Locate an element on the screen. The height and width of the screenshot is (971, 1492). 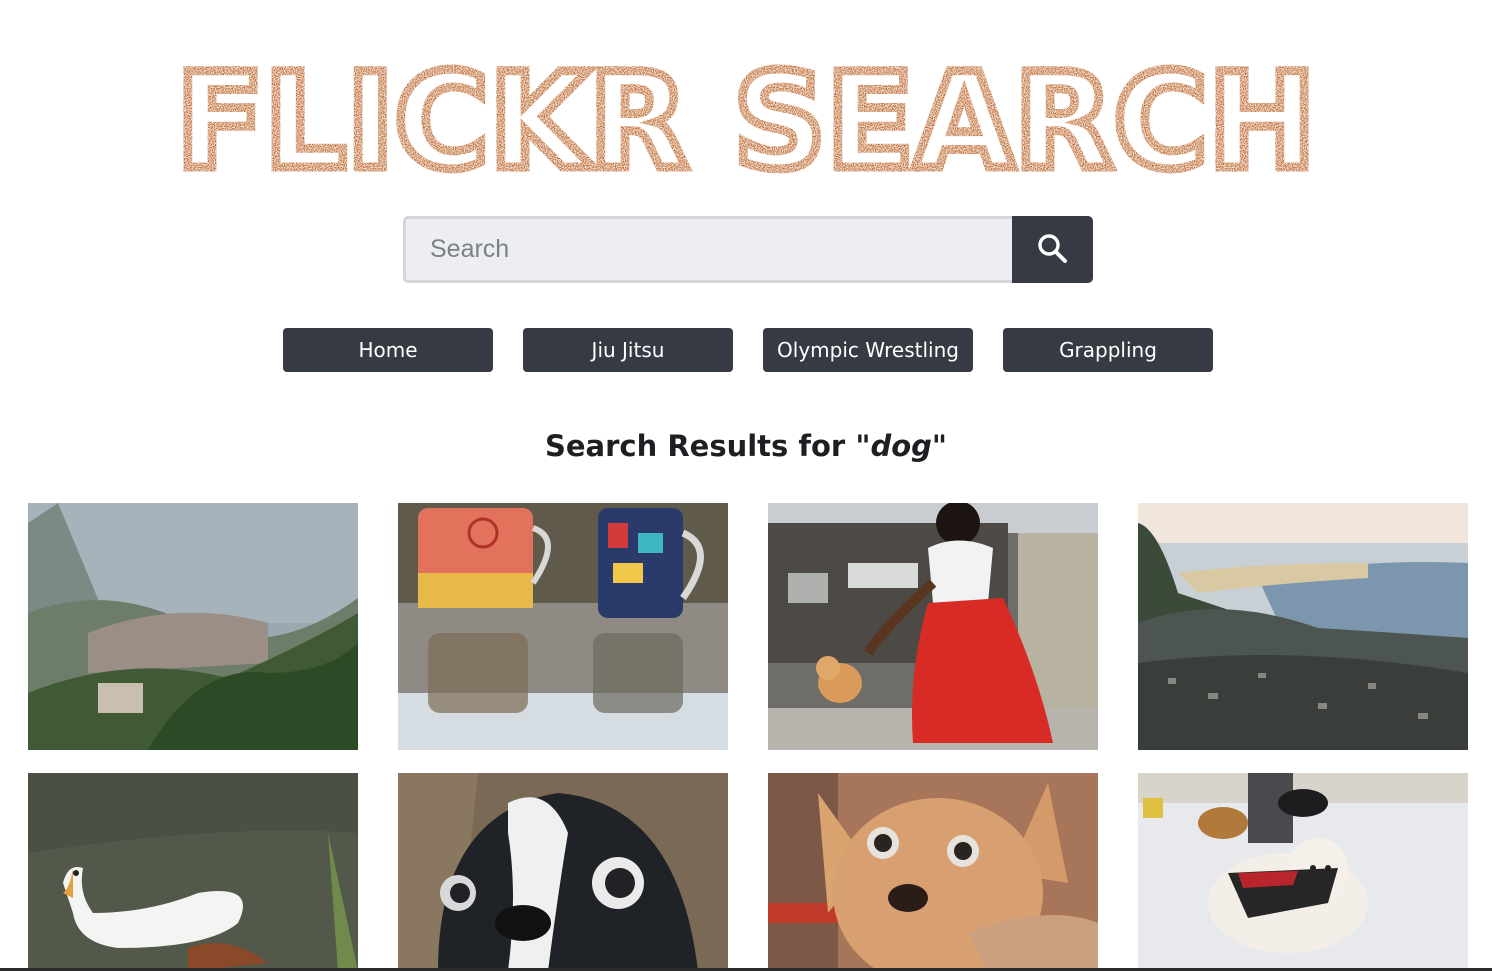
search-input is located at coordinates (707, 249).